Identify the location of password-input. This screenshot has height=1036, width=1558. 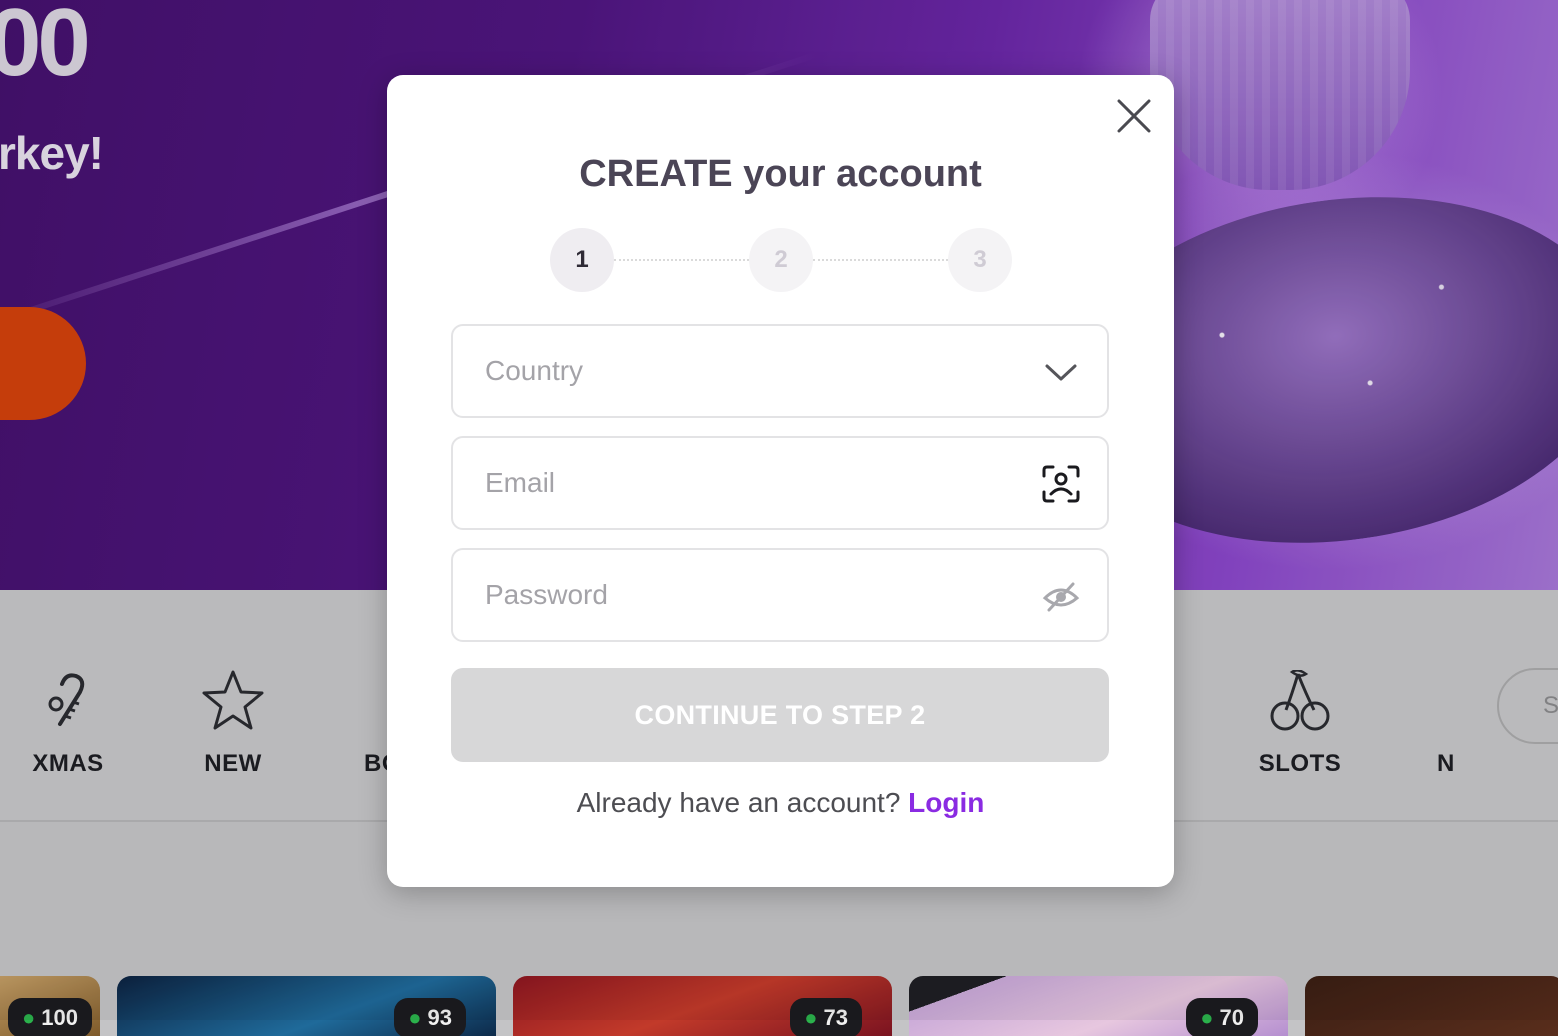
(780, 595).